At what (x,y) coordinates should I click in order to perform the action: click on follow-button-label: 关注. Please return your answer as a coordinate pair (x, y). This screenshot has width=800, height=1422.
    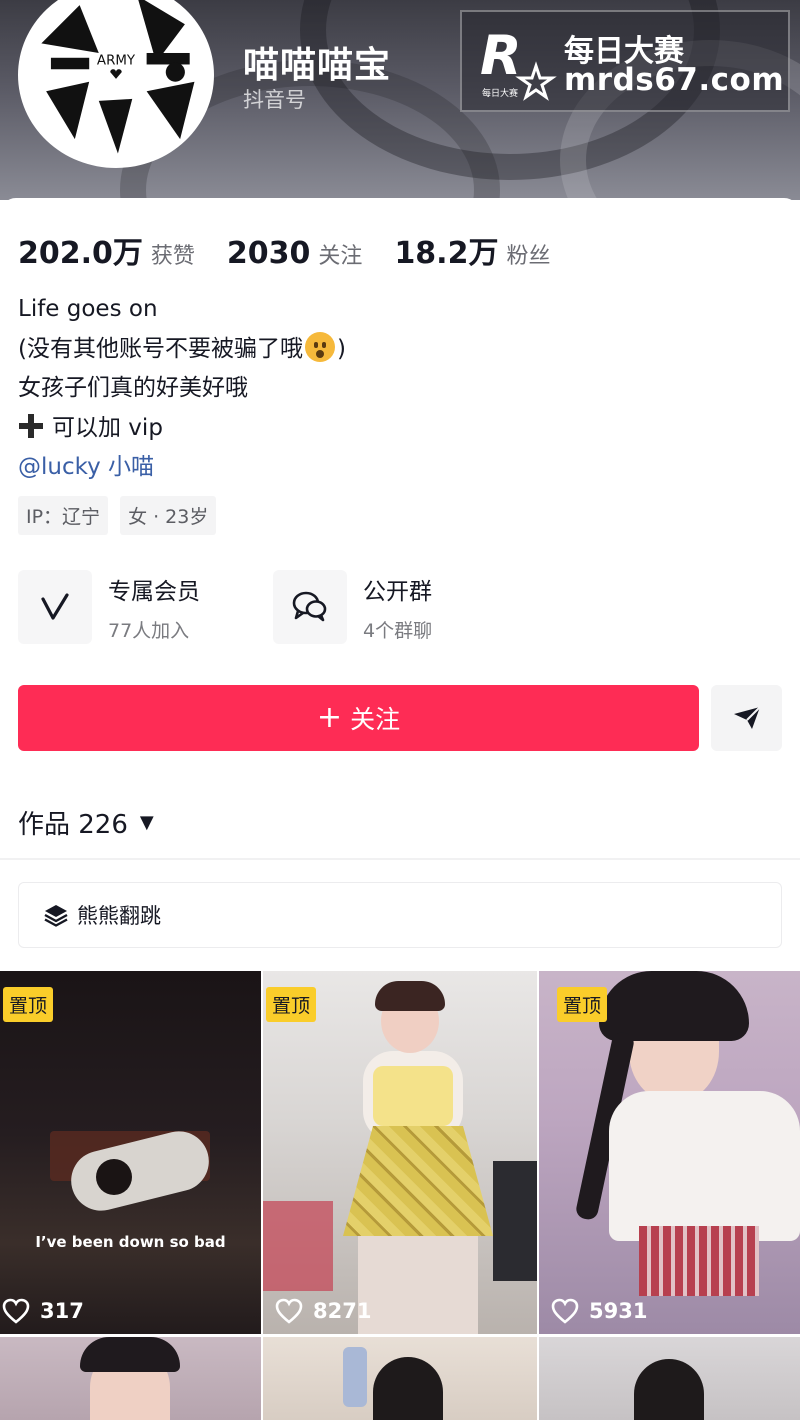
    Looking at the image, I should click on (375, 719).